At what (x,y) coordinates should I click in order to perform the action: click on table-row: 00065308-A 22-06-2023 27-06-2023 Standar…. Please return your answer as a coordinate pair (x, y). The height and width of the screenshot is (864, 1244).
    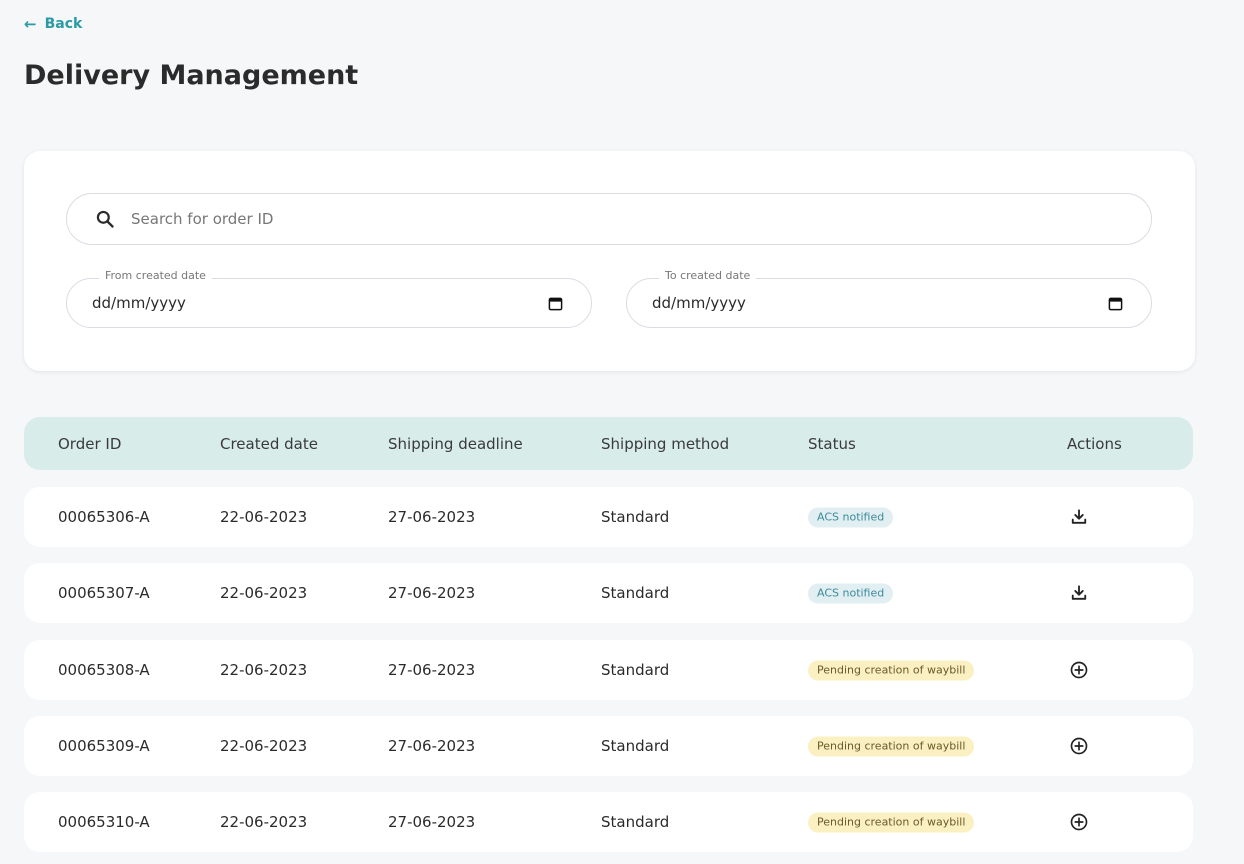
    Looking at the image, I should click on (608, 670).